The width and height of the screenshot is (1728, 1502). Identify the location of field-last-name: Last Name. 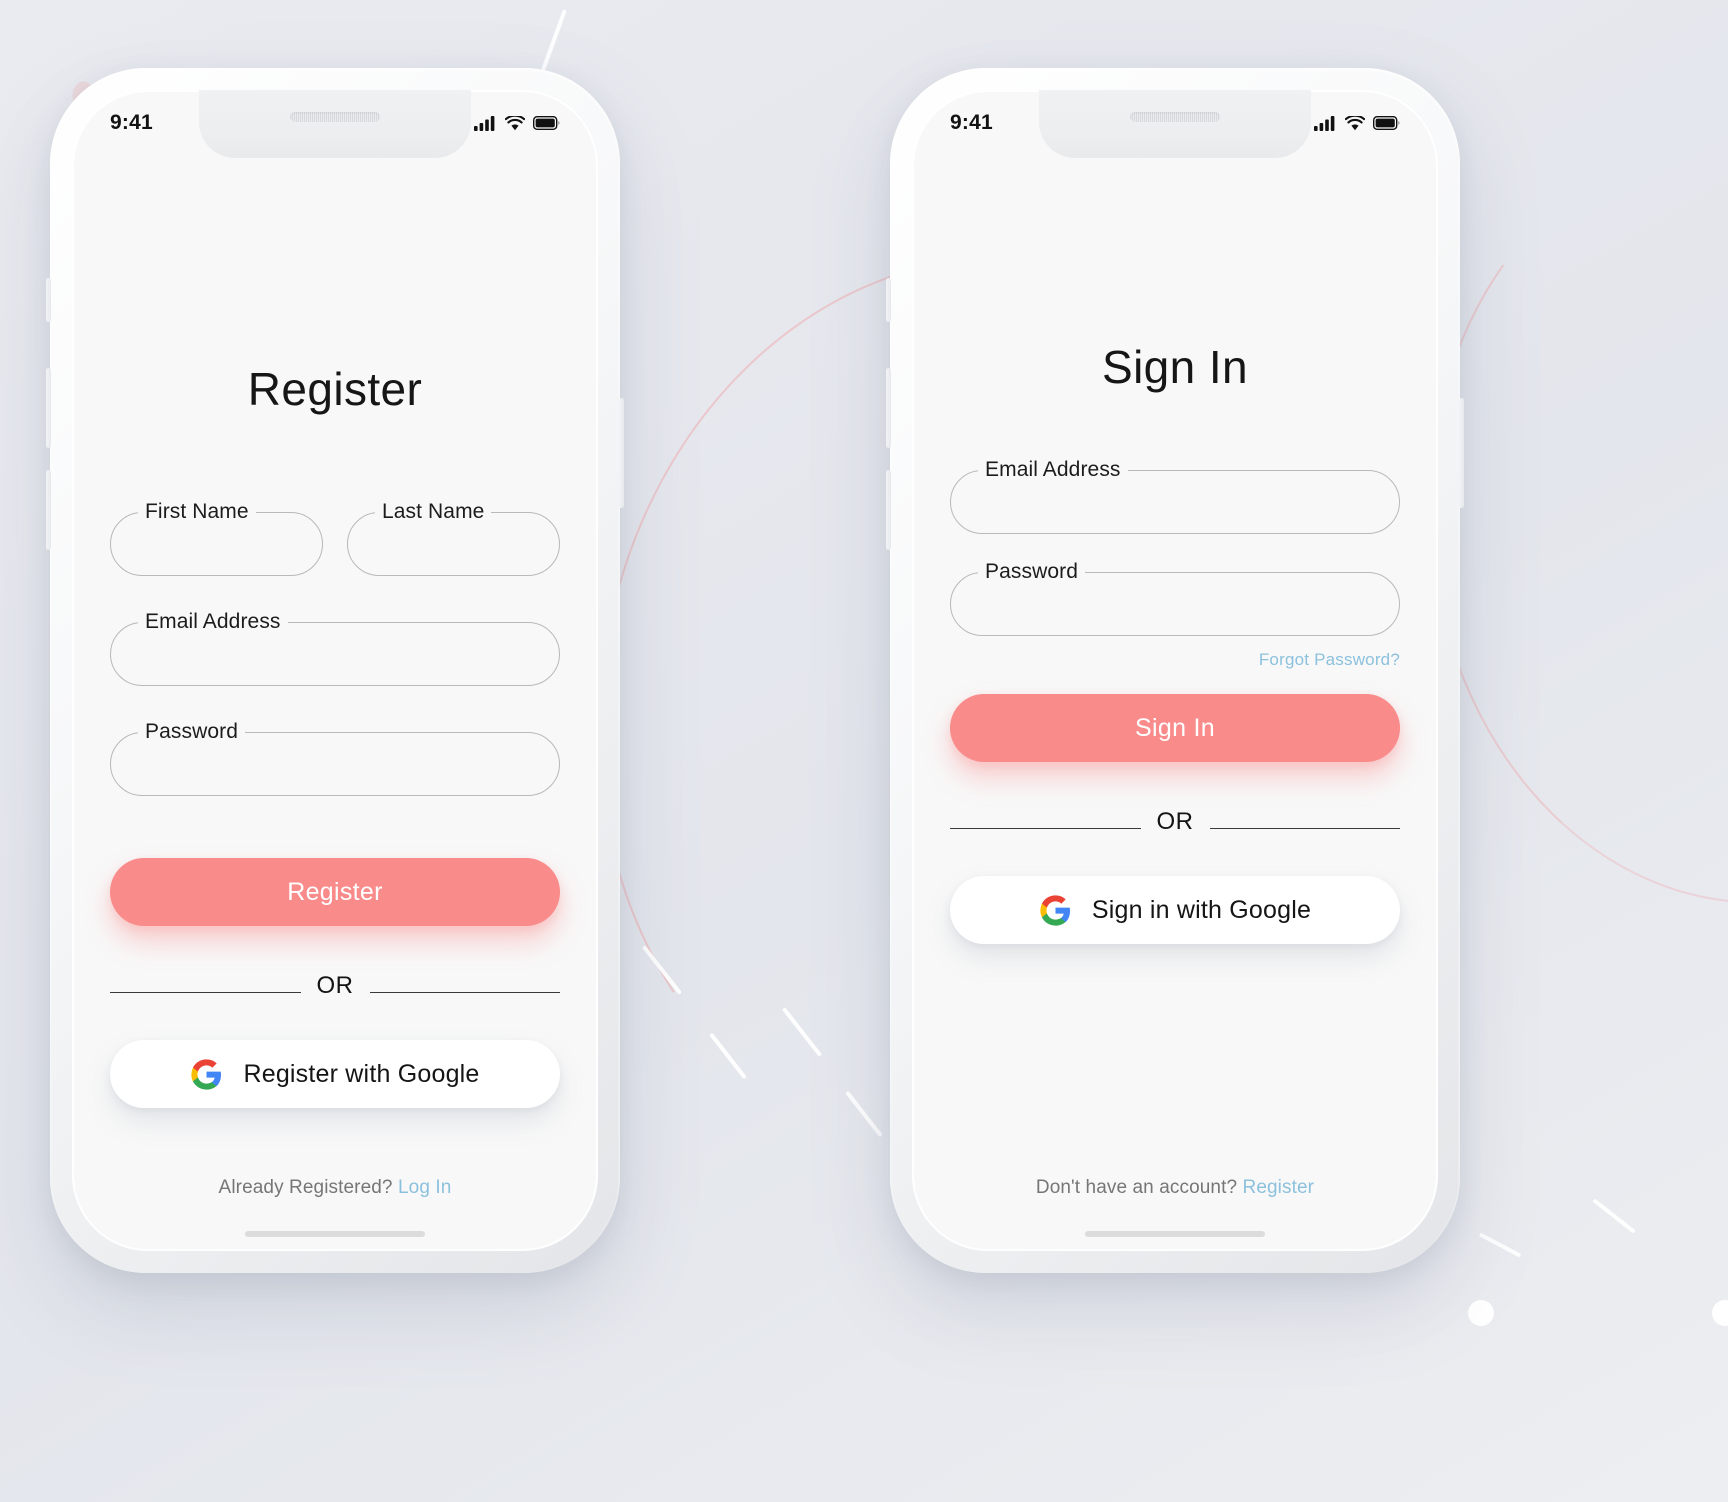
(453, 537).